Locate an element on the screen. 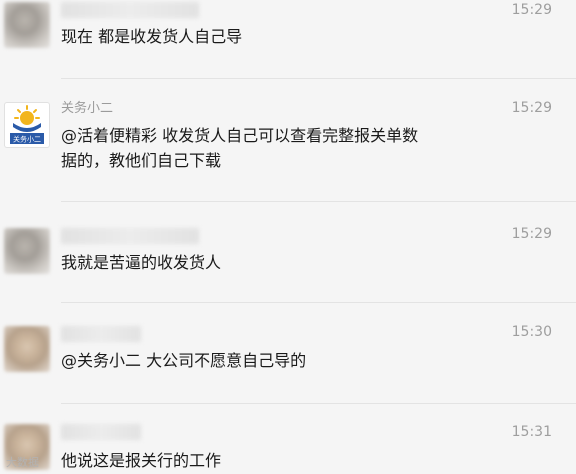  message-text: @关务小二 大公司不愿意自己导的 is located at coordinates (184, 360).